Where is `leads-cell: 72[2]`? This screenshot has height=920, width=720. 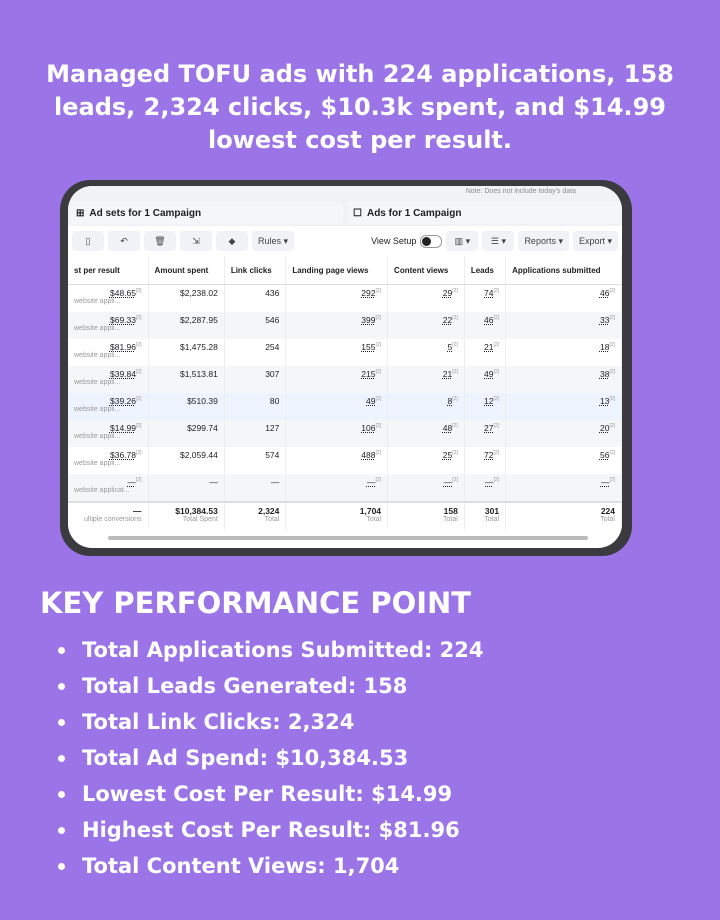
leads-cell: 72[2] is located at coordinates (485, 460).